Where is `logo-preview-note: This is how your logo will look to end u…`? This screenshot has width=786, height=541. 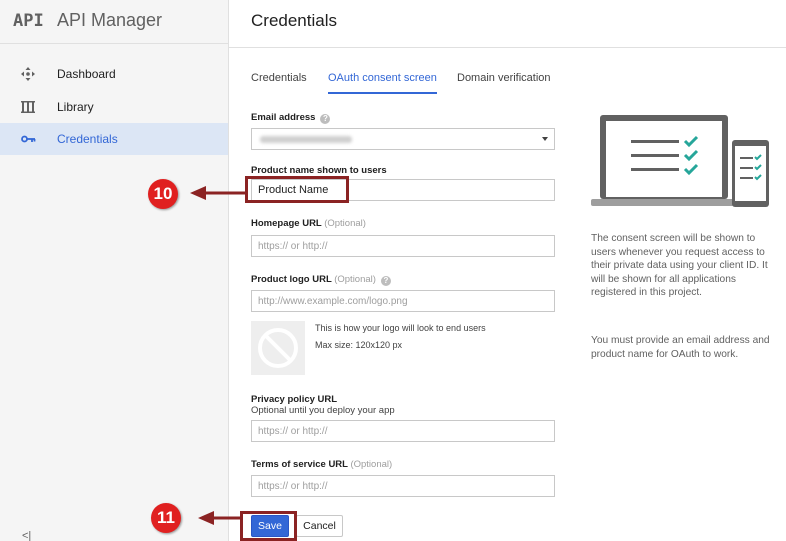
logo-preview-note: This is how your logo will look to end u… is located at coordinates (400, 328).